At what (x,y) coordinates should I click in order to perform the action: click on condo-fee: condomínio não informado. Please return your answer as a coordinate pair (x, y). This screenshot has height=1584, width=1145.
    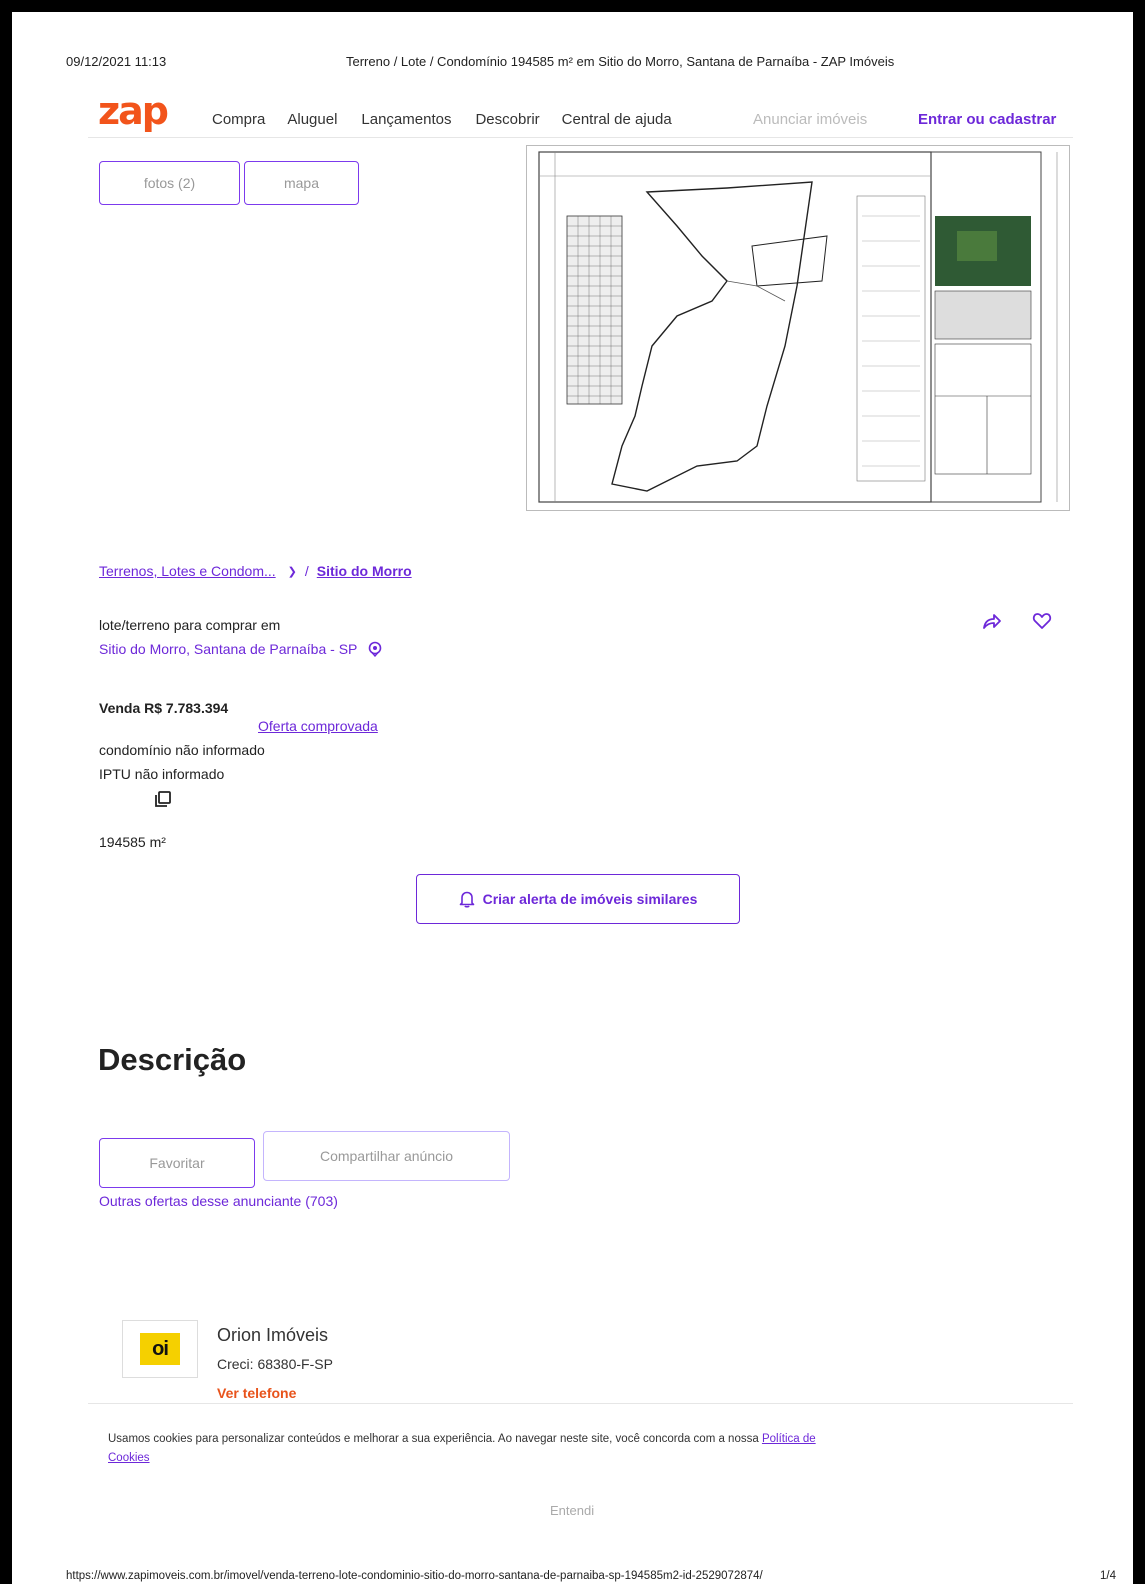
    Looking at the image, I should click on (182, 750).